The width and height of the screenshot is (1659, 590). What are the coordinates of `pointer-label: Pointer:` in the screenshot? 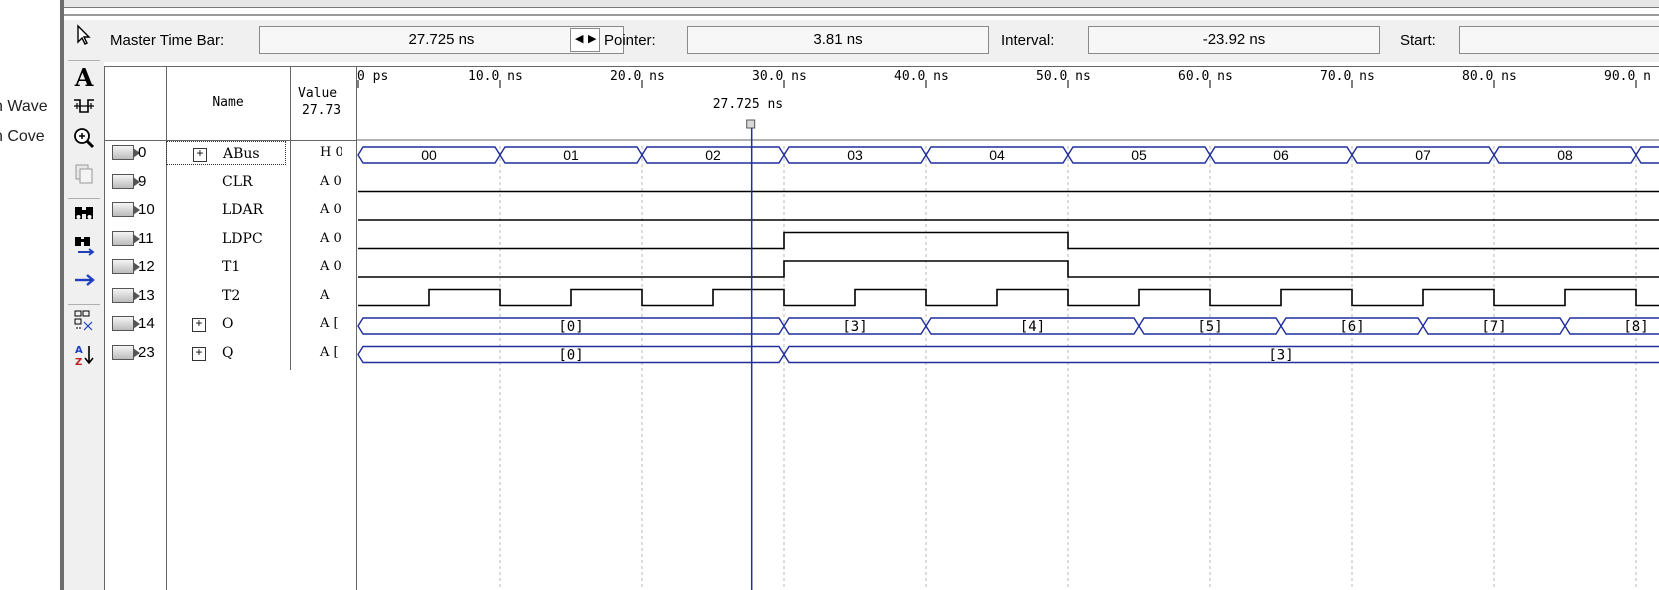 It's located at (630, 40).